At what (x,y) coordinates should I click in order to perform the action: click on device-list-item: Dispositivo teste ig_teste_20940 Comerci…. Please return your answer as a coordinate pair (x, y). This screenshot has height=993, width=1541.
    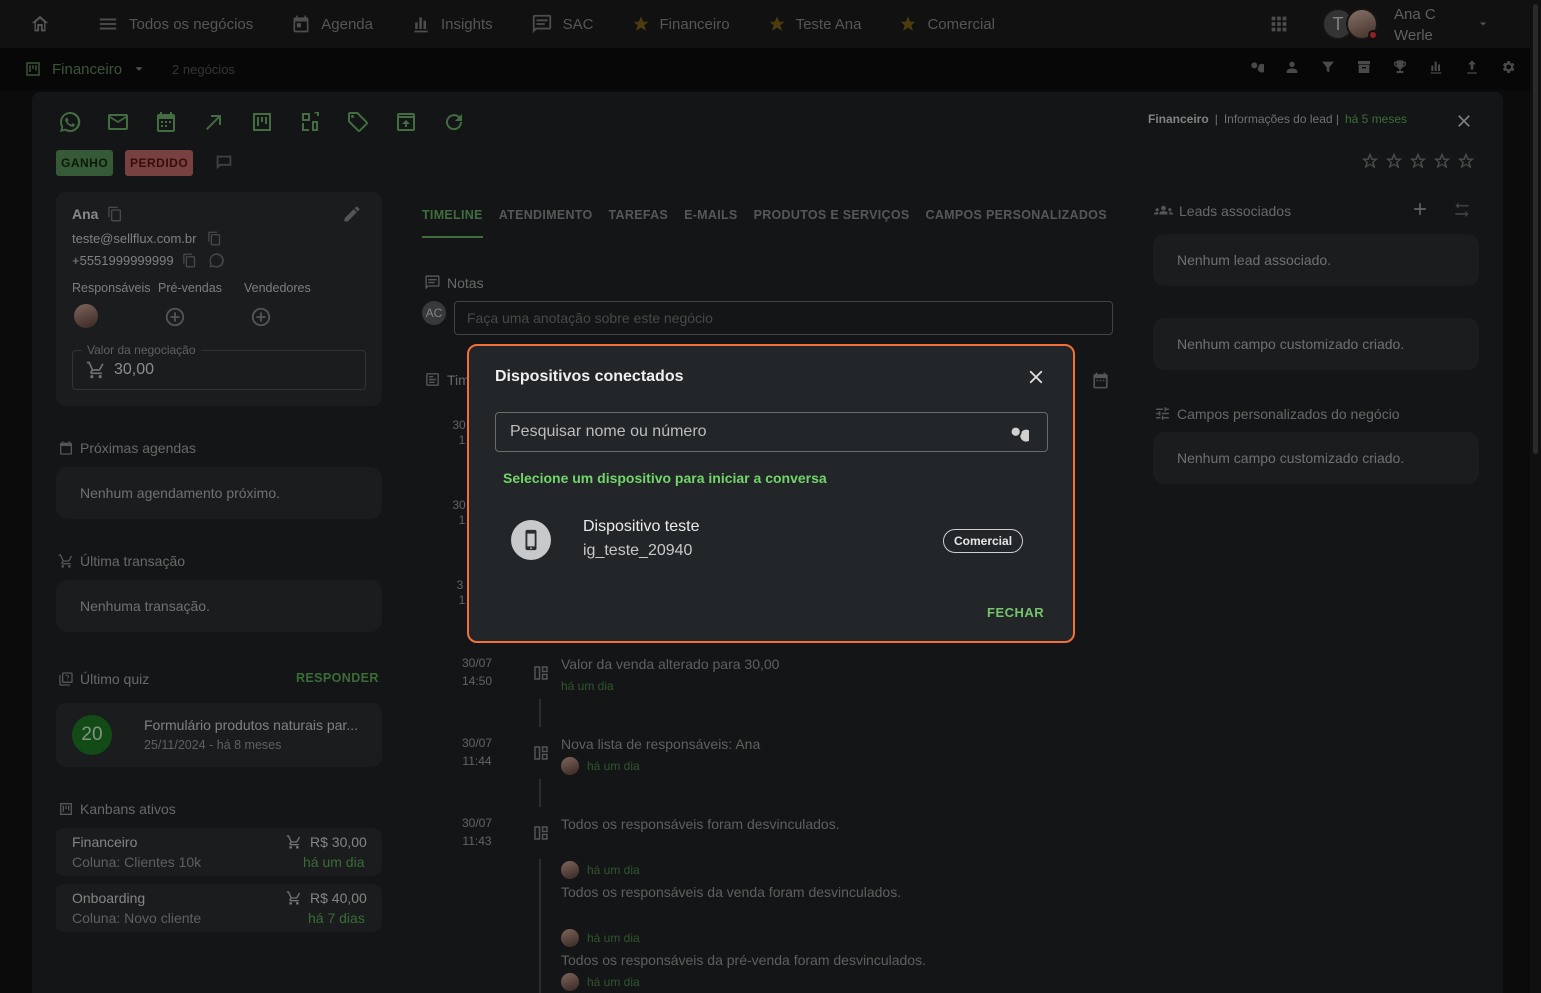
    Looking at the image, I should click on (769, 542).